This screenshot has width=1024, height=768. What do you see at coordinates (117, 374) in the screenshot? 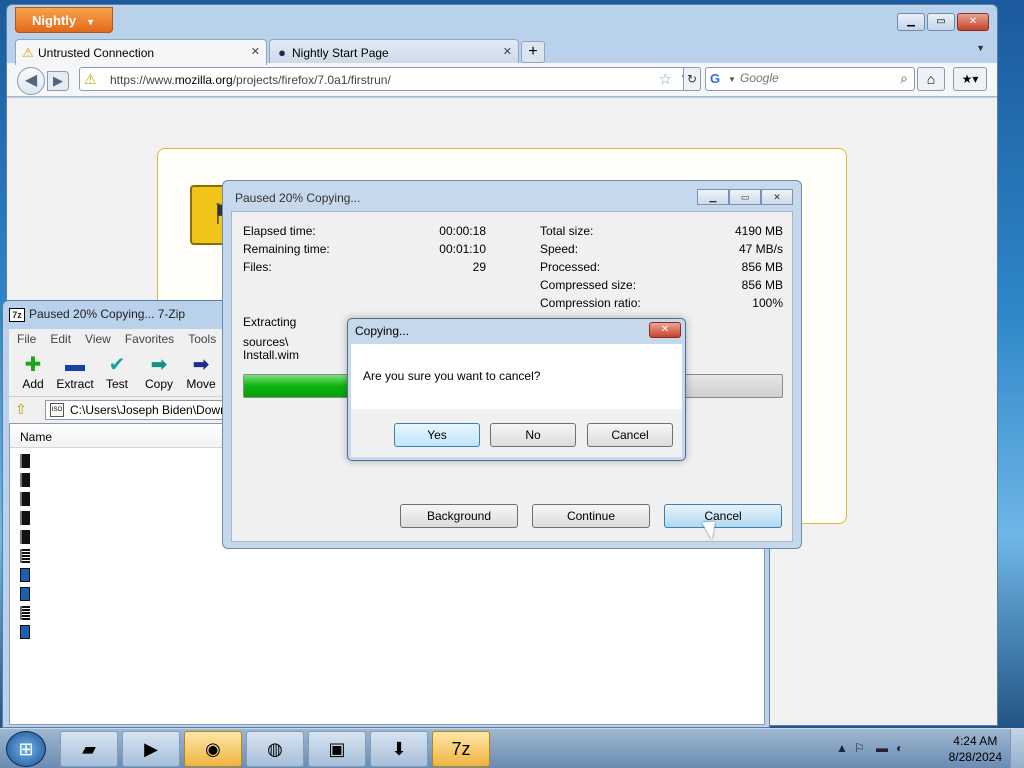
I see `test-button: ✔ Test` at bounding box center [117, 374].